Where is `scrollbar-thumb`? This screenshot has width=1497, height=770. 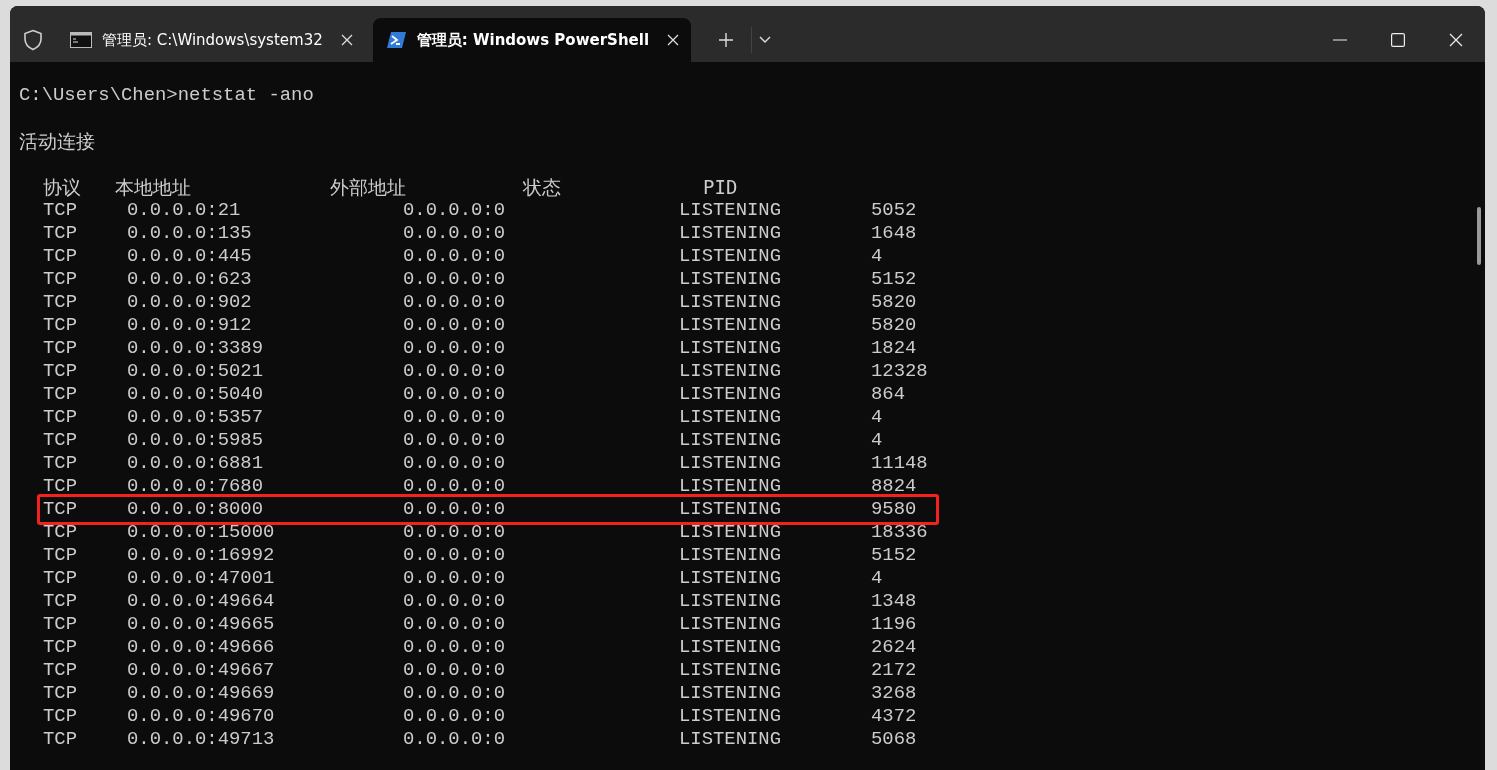
scrollbar-thumb is located at coordinates (1479, 236).